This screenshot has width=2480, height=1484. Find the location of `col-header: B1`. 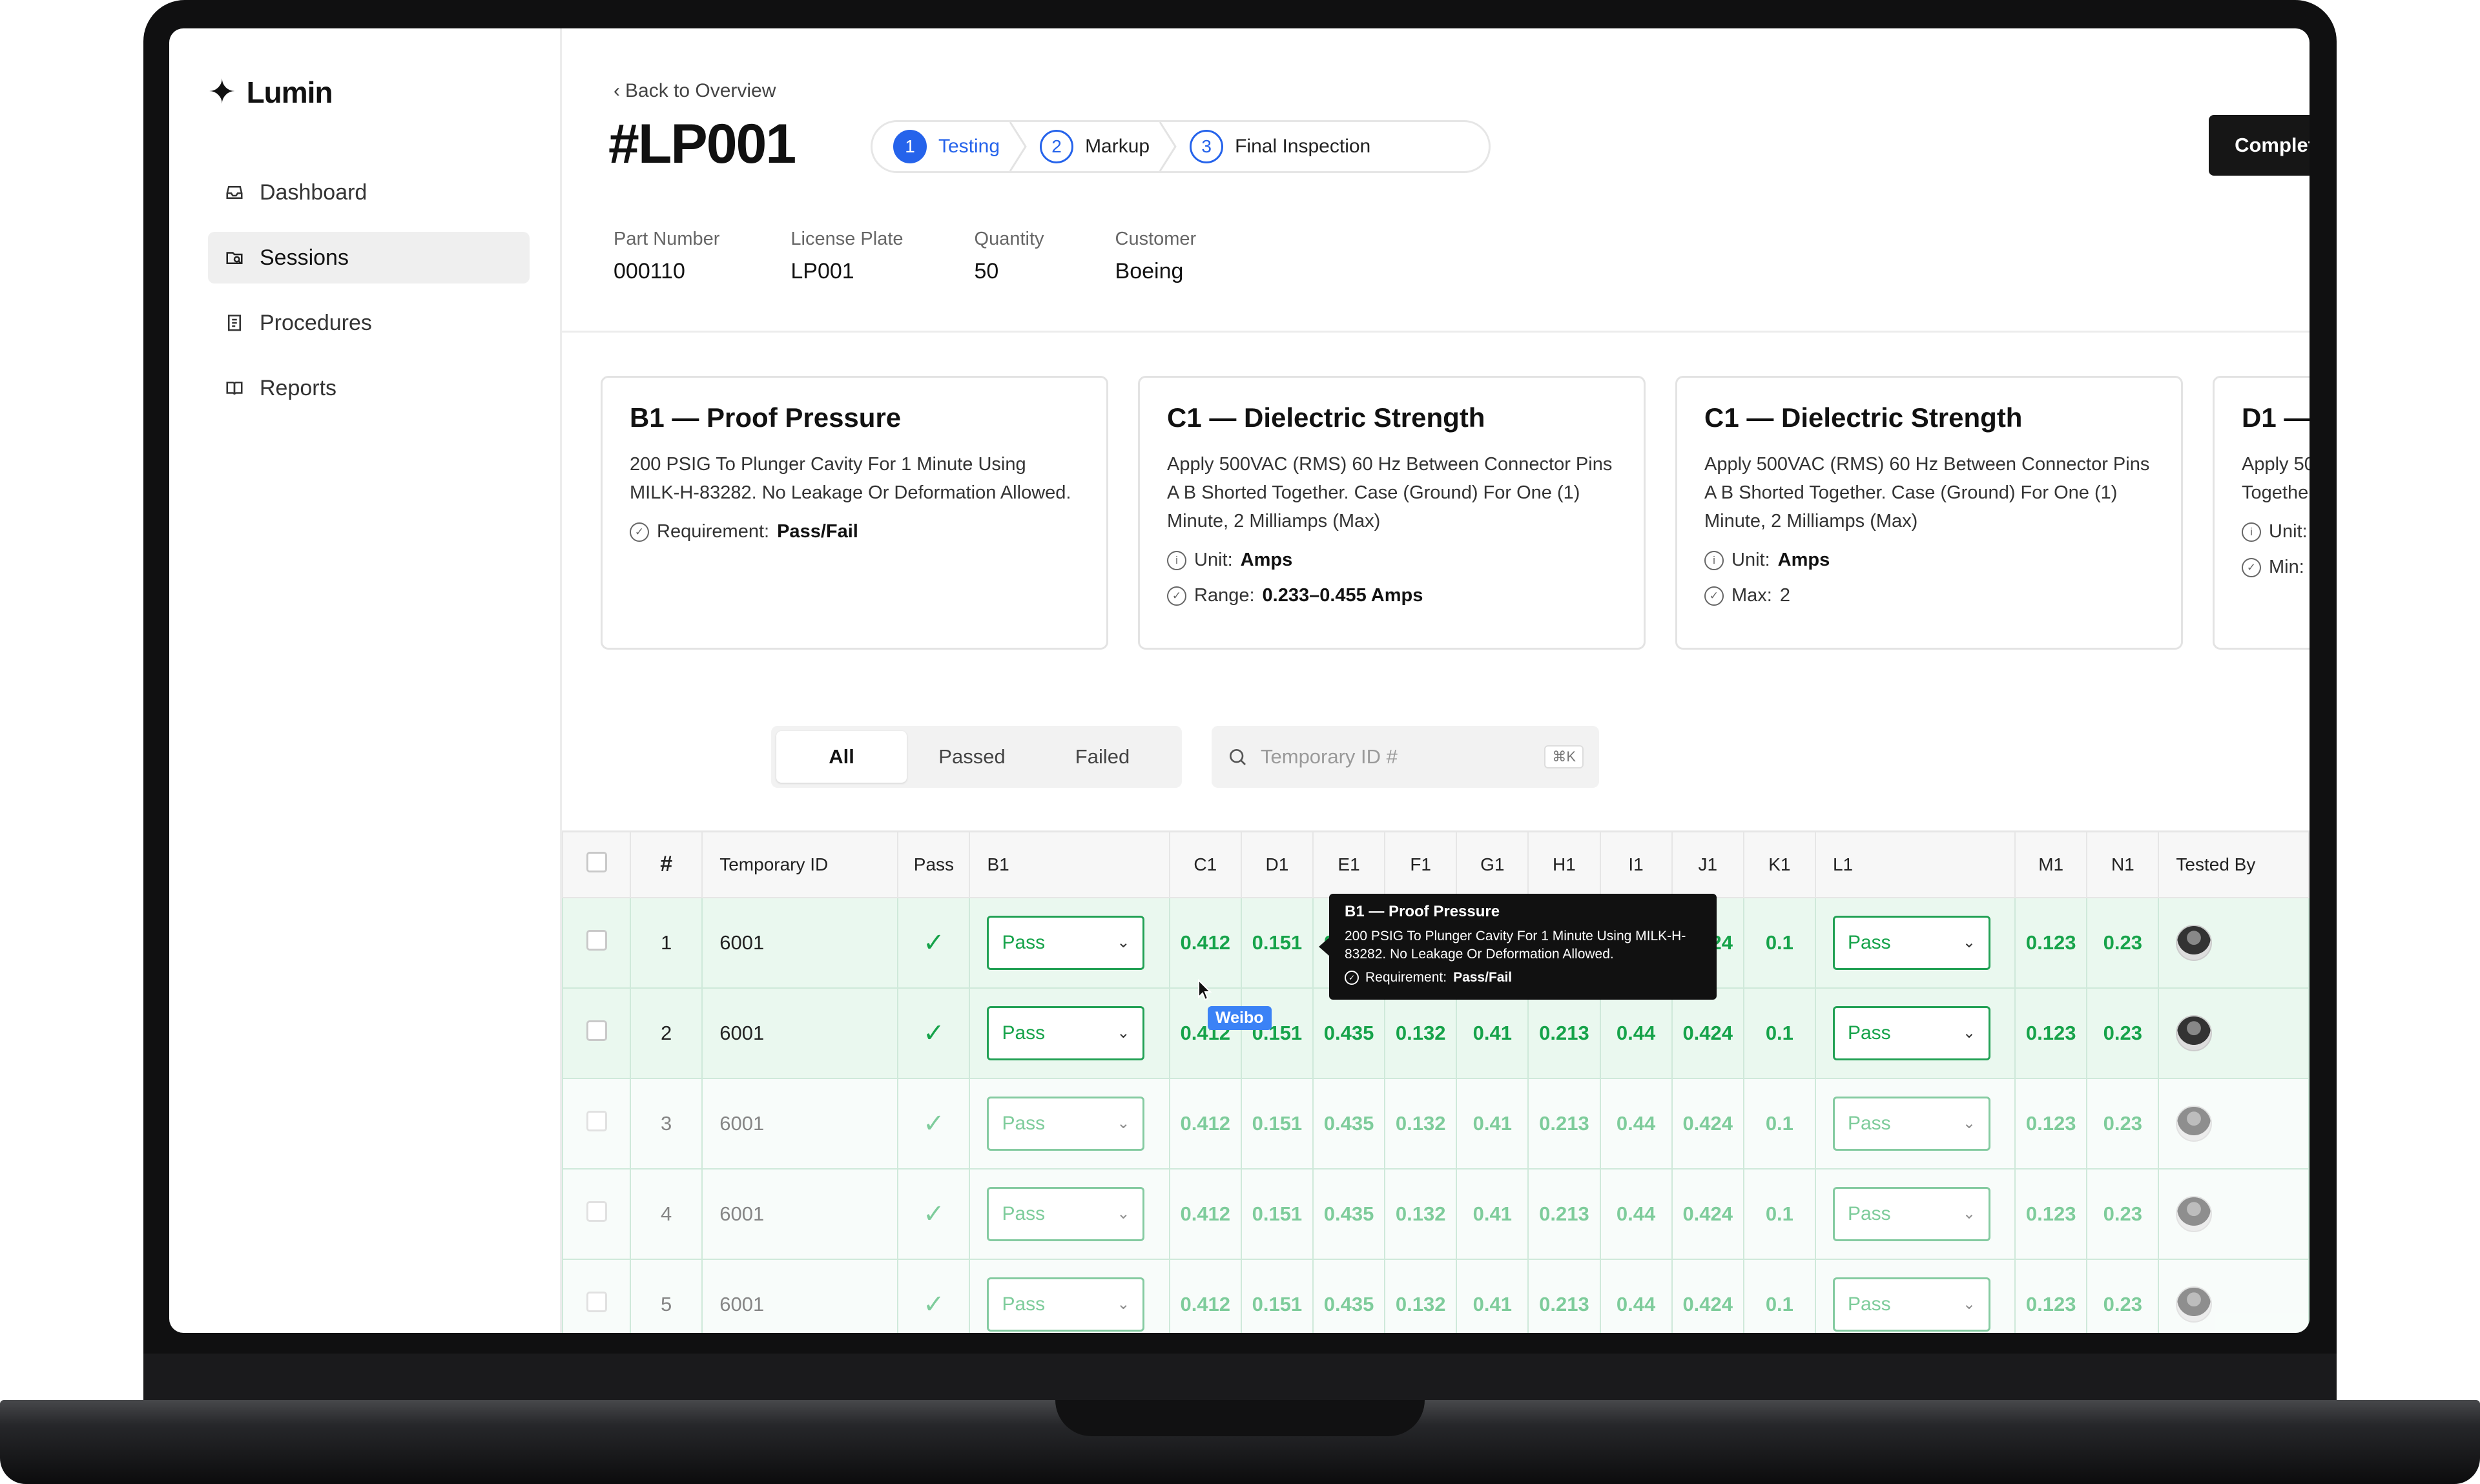

col-header: B1 is located at coordinates (1069, 864).